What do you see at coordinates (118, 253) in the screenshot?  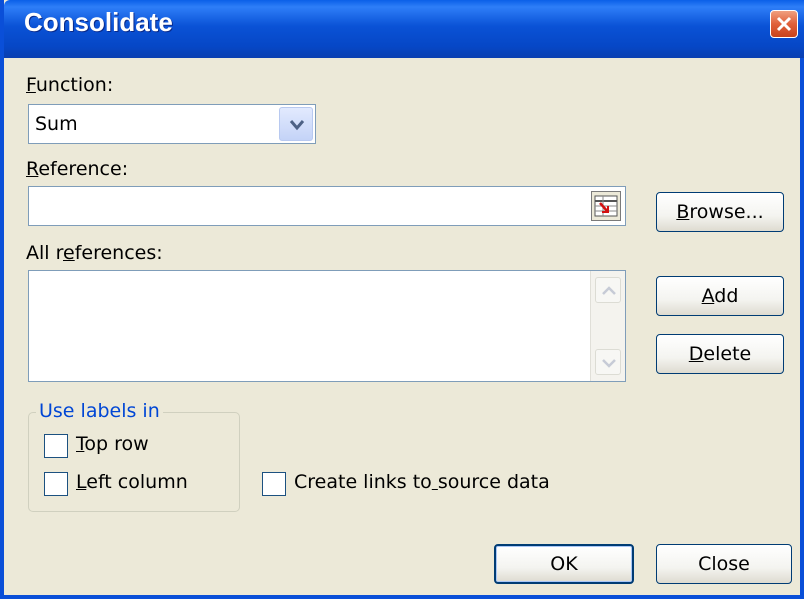 I see `all-references-label-rest: ferences:` at bounding box center [118, 253].